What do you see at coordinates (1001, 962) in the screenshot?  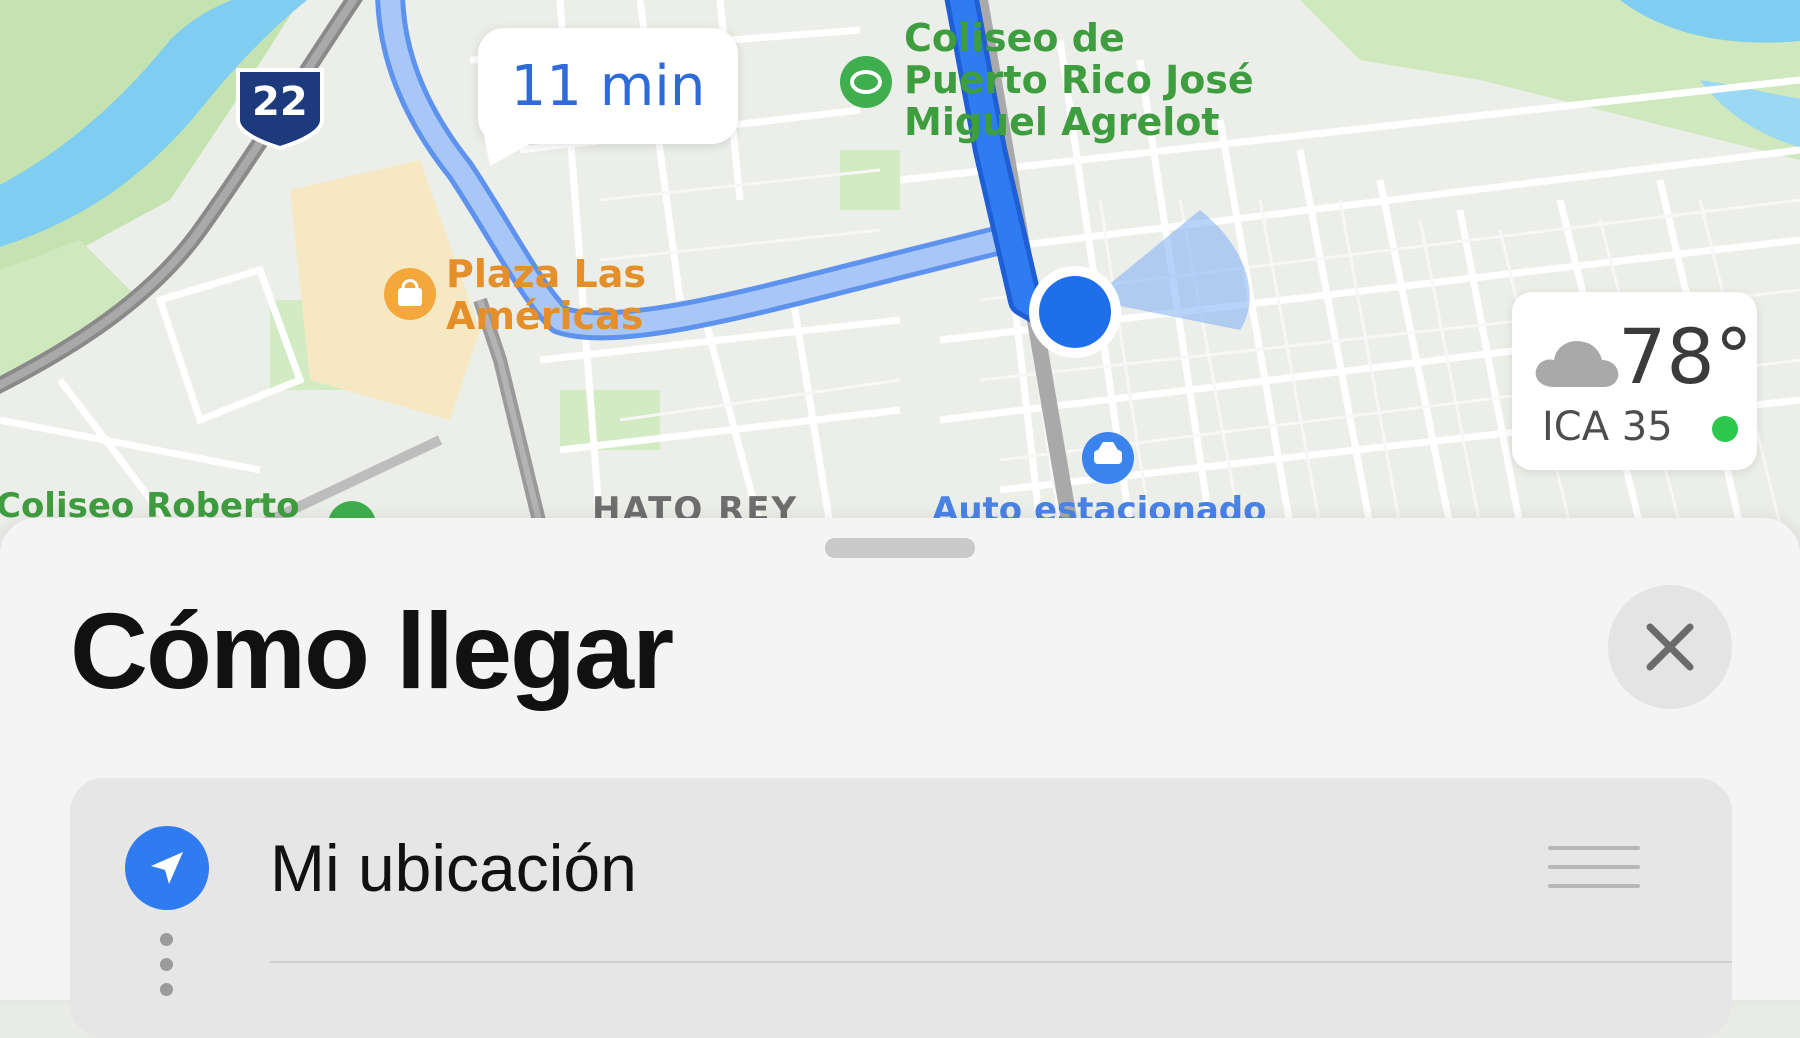 I see `divider` at bounding box center [1001, 962].